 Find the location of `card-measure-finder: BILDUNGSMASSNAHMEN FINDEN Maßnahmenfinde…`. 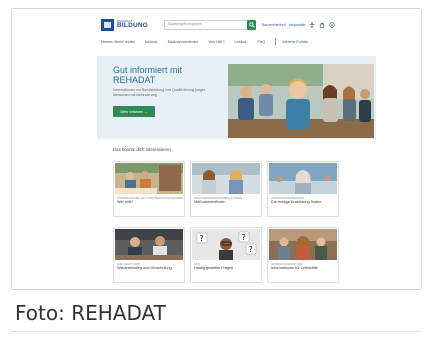

card-measure-finder: BILDUNGSMASSNAHMEN FINDEN Maßnahmenfinde… is located at coordinates (226, 189).